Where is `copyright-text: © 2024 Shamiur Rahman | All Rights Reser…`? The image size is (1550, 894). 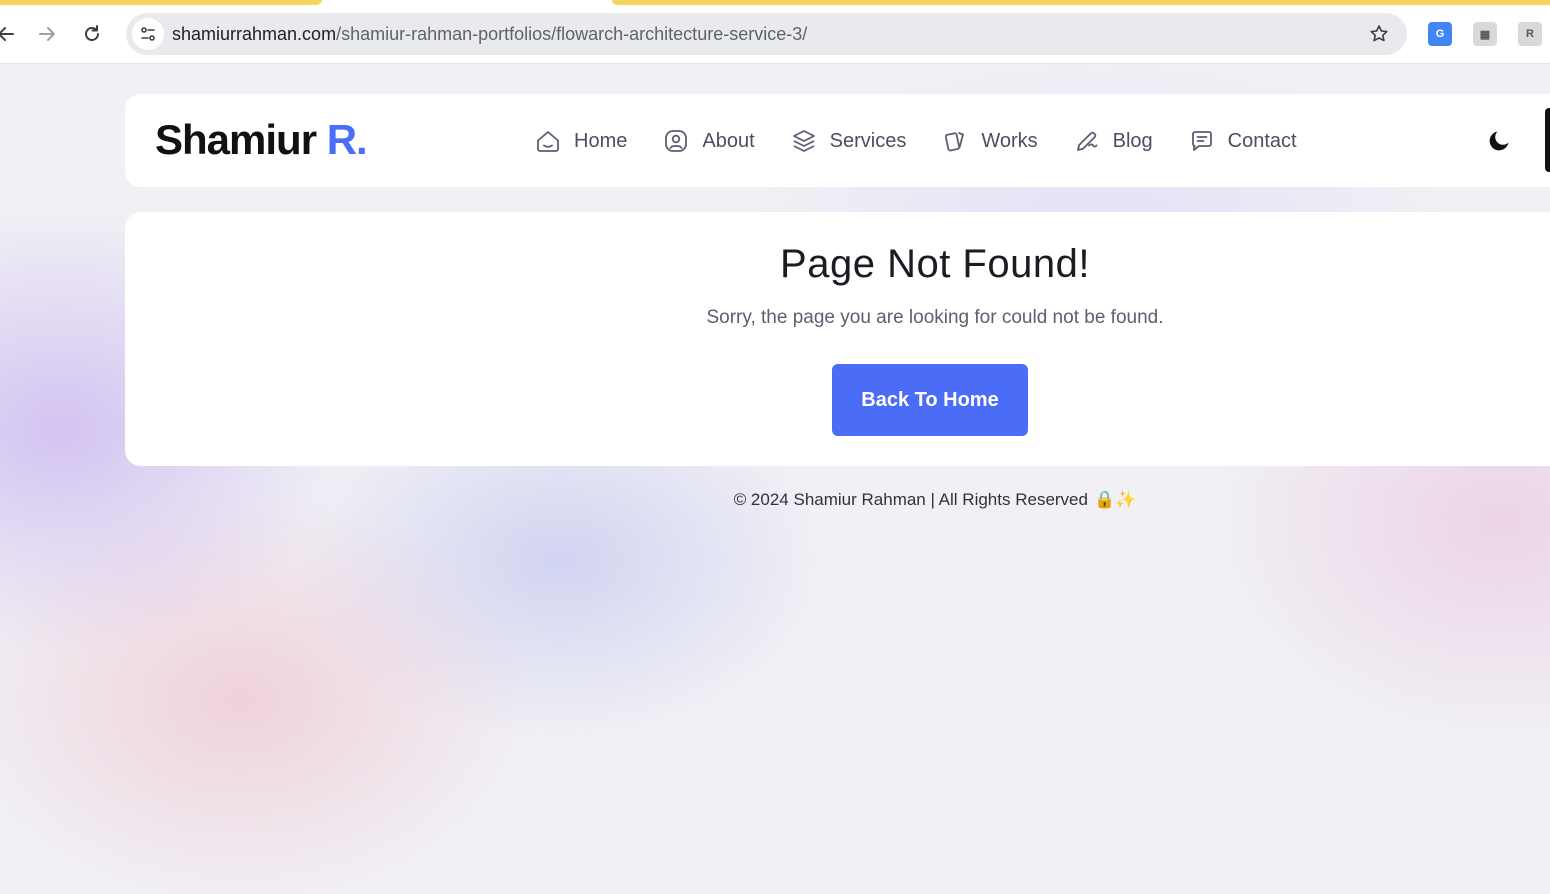 copyright-text: © 2024 Shamiur Rahman | All Rights Reser… is located at coordinates (910, 499).